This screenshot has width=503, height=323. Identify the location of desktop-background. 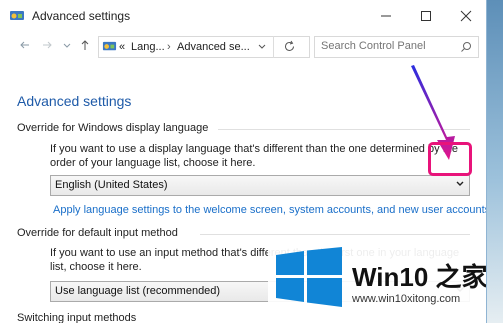
(494, 161).